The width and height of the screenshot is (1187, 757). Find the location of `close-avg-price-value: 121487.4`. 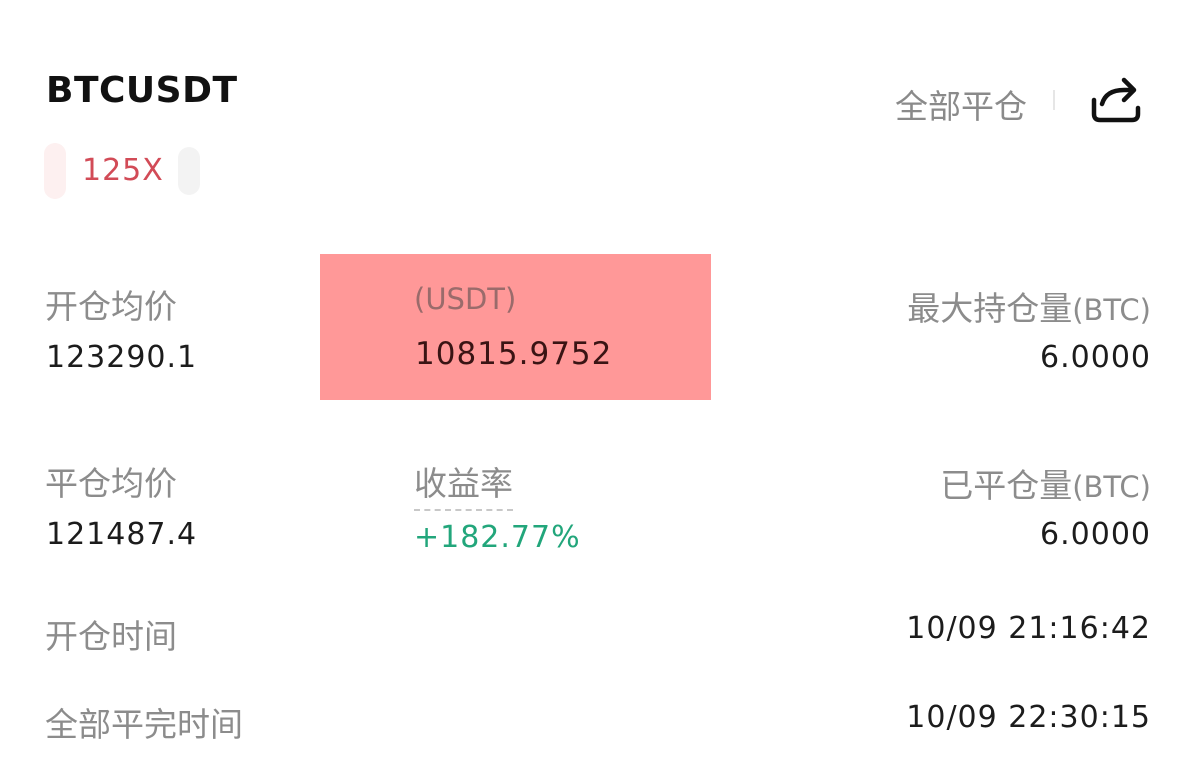

close-avg-price-value: 121487.4 is located at coordinates (122, 534).